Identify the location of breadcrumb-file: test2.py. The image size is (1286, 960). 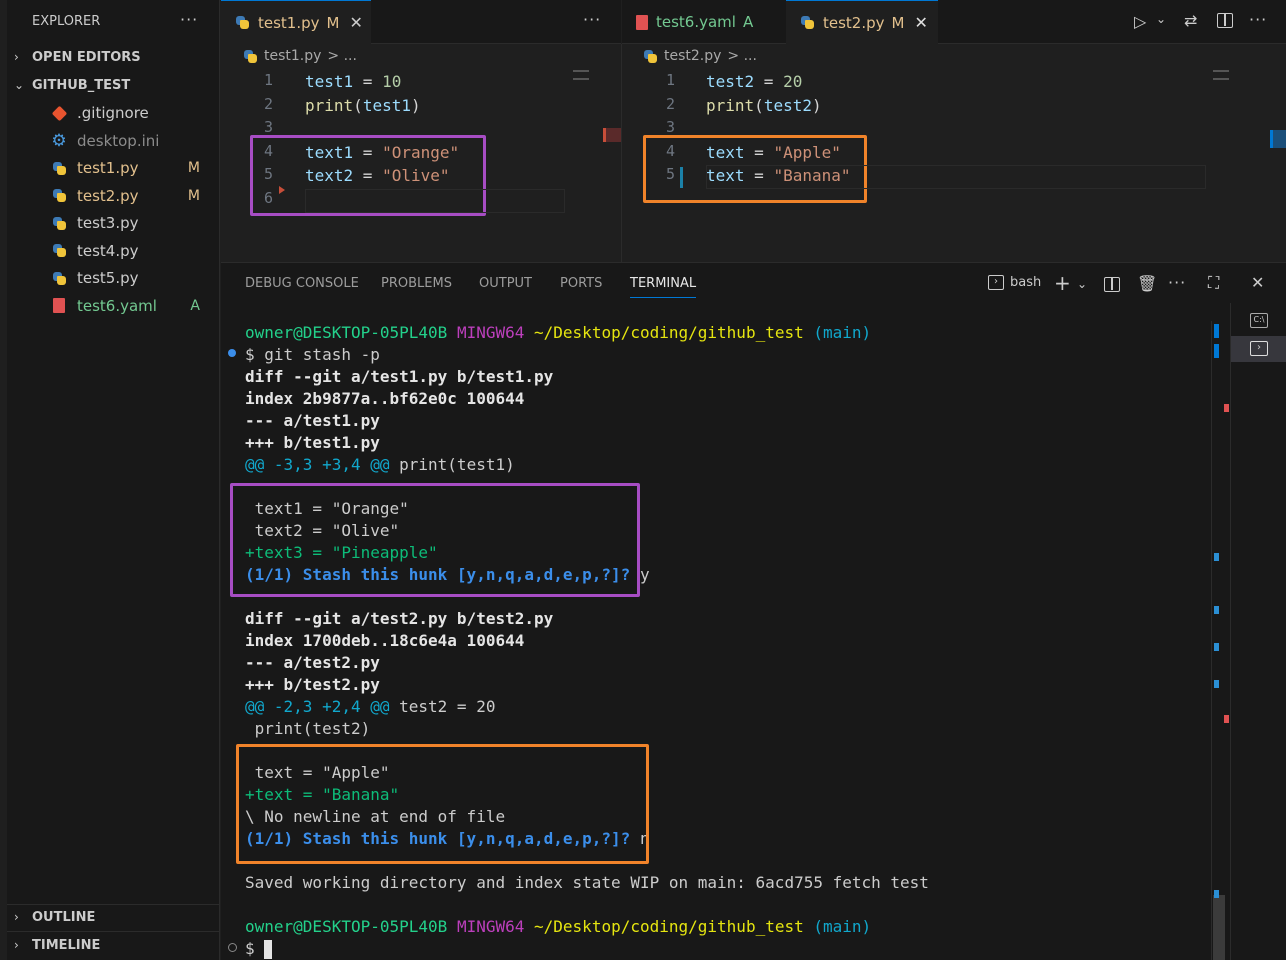
(692, 56).